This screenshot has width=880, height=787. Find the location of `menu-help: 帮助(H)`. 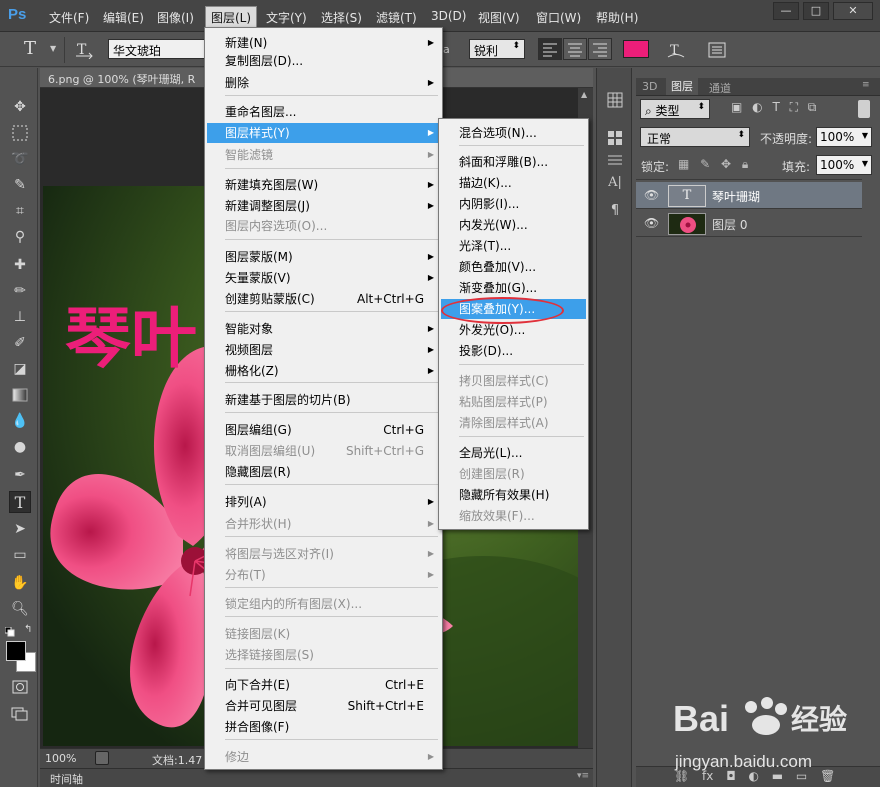

menu-help: 帮助(H) is located at coordinates (617, 17).